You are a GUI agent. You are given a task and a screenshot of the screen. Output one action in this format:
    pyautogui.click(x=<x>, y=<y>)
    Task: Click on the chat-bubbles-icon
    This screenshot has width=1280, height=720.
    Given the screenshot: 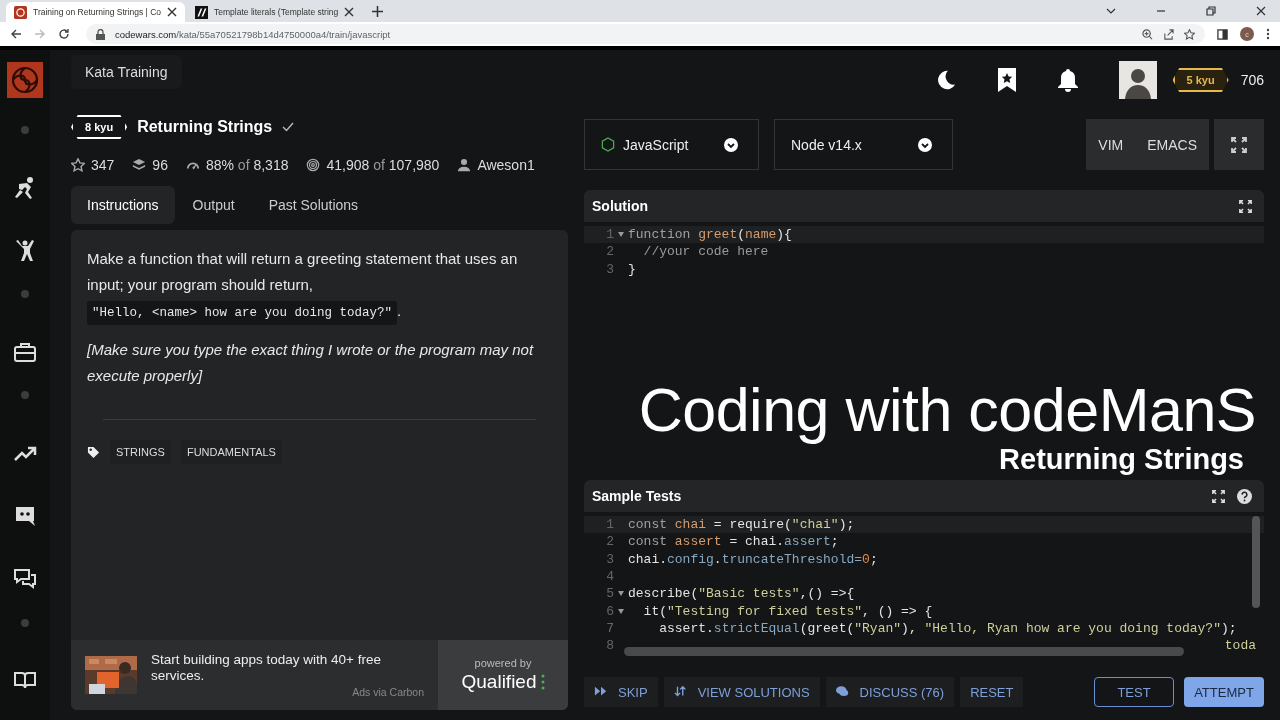 What is the action you would take?
    pyautogui.click(x=25, y=579)
    